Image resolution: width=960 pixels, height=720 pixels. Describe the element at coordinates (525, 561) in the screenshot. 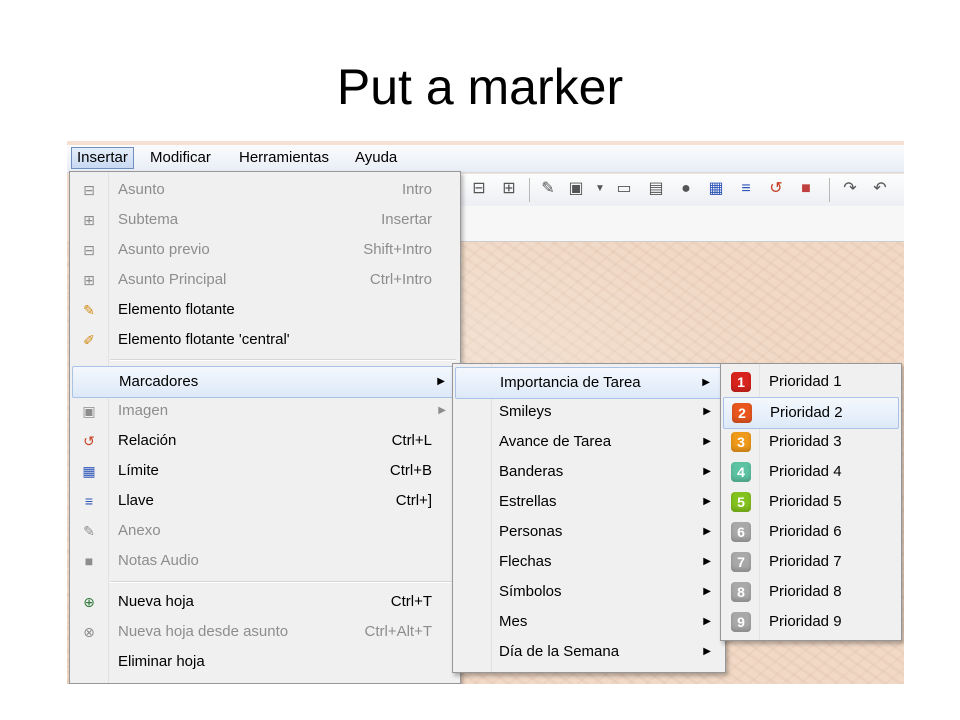

I see `menu-item-label: Flechas` at that location.